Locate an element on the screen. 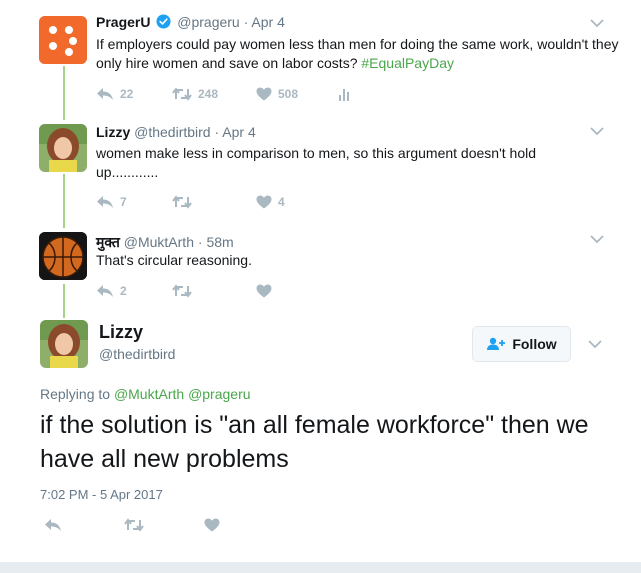 This screenshot has height=573, width=641. author-handle: @thedirtbird is located at coordinates (172, 132).